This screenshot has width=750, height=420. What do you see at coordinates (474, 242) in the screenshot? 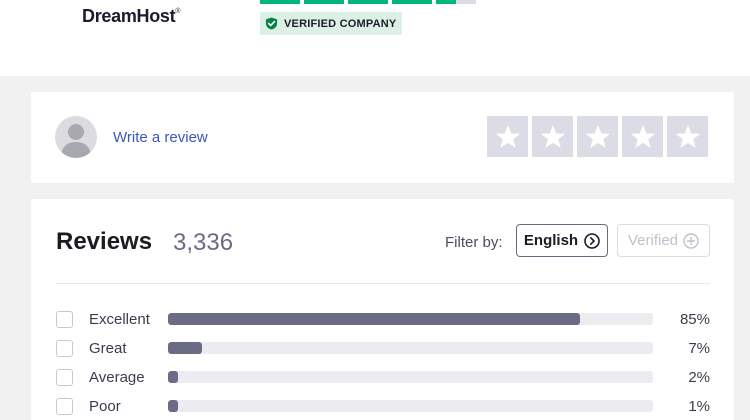
I see `filter-label: Filter by:` at bounding box center [474, 242].